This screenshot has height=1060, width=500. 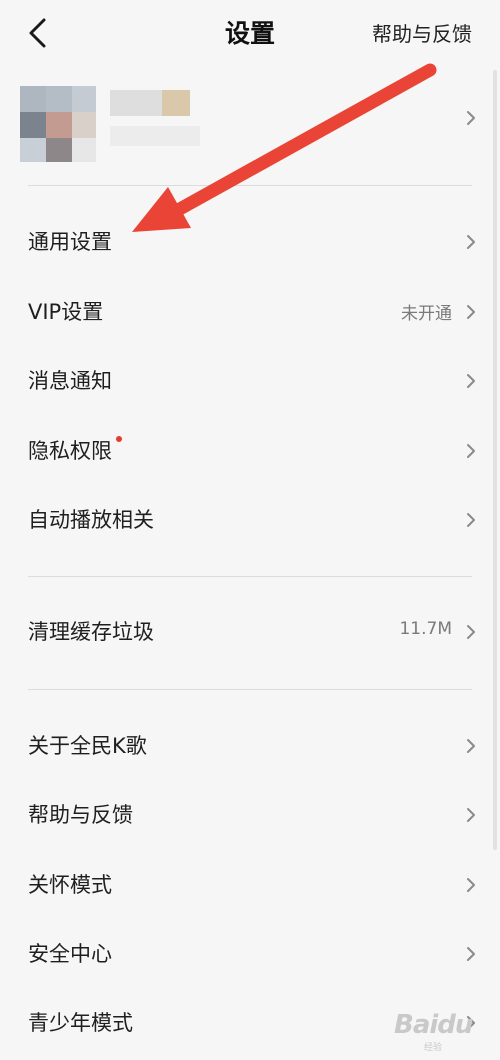 I want to click on settings-item-help-feedback: 帮助与反馈, so click(x=250, y=815).